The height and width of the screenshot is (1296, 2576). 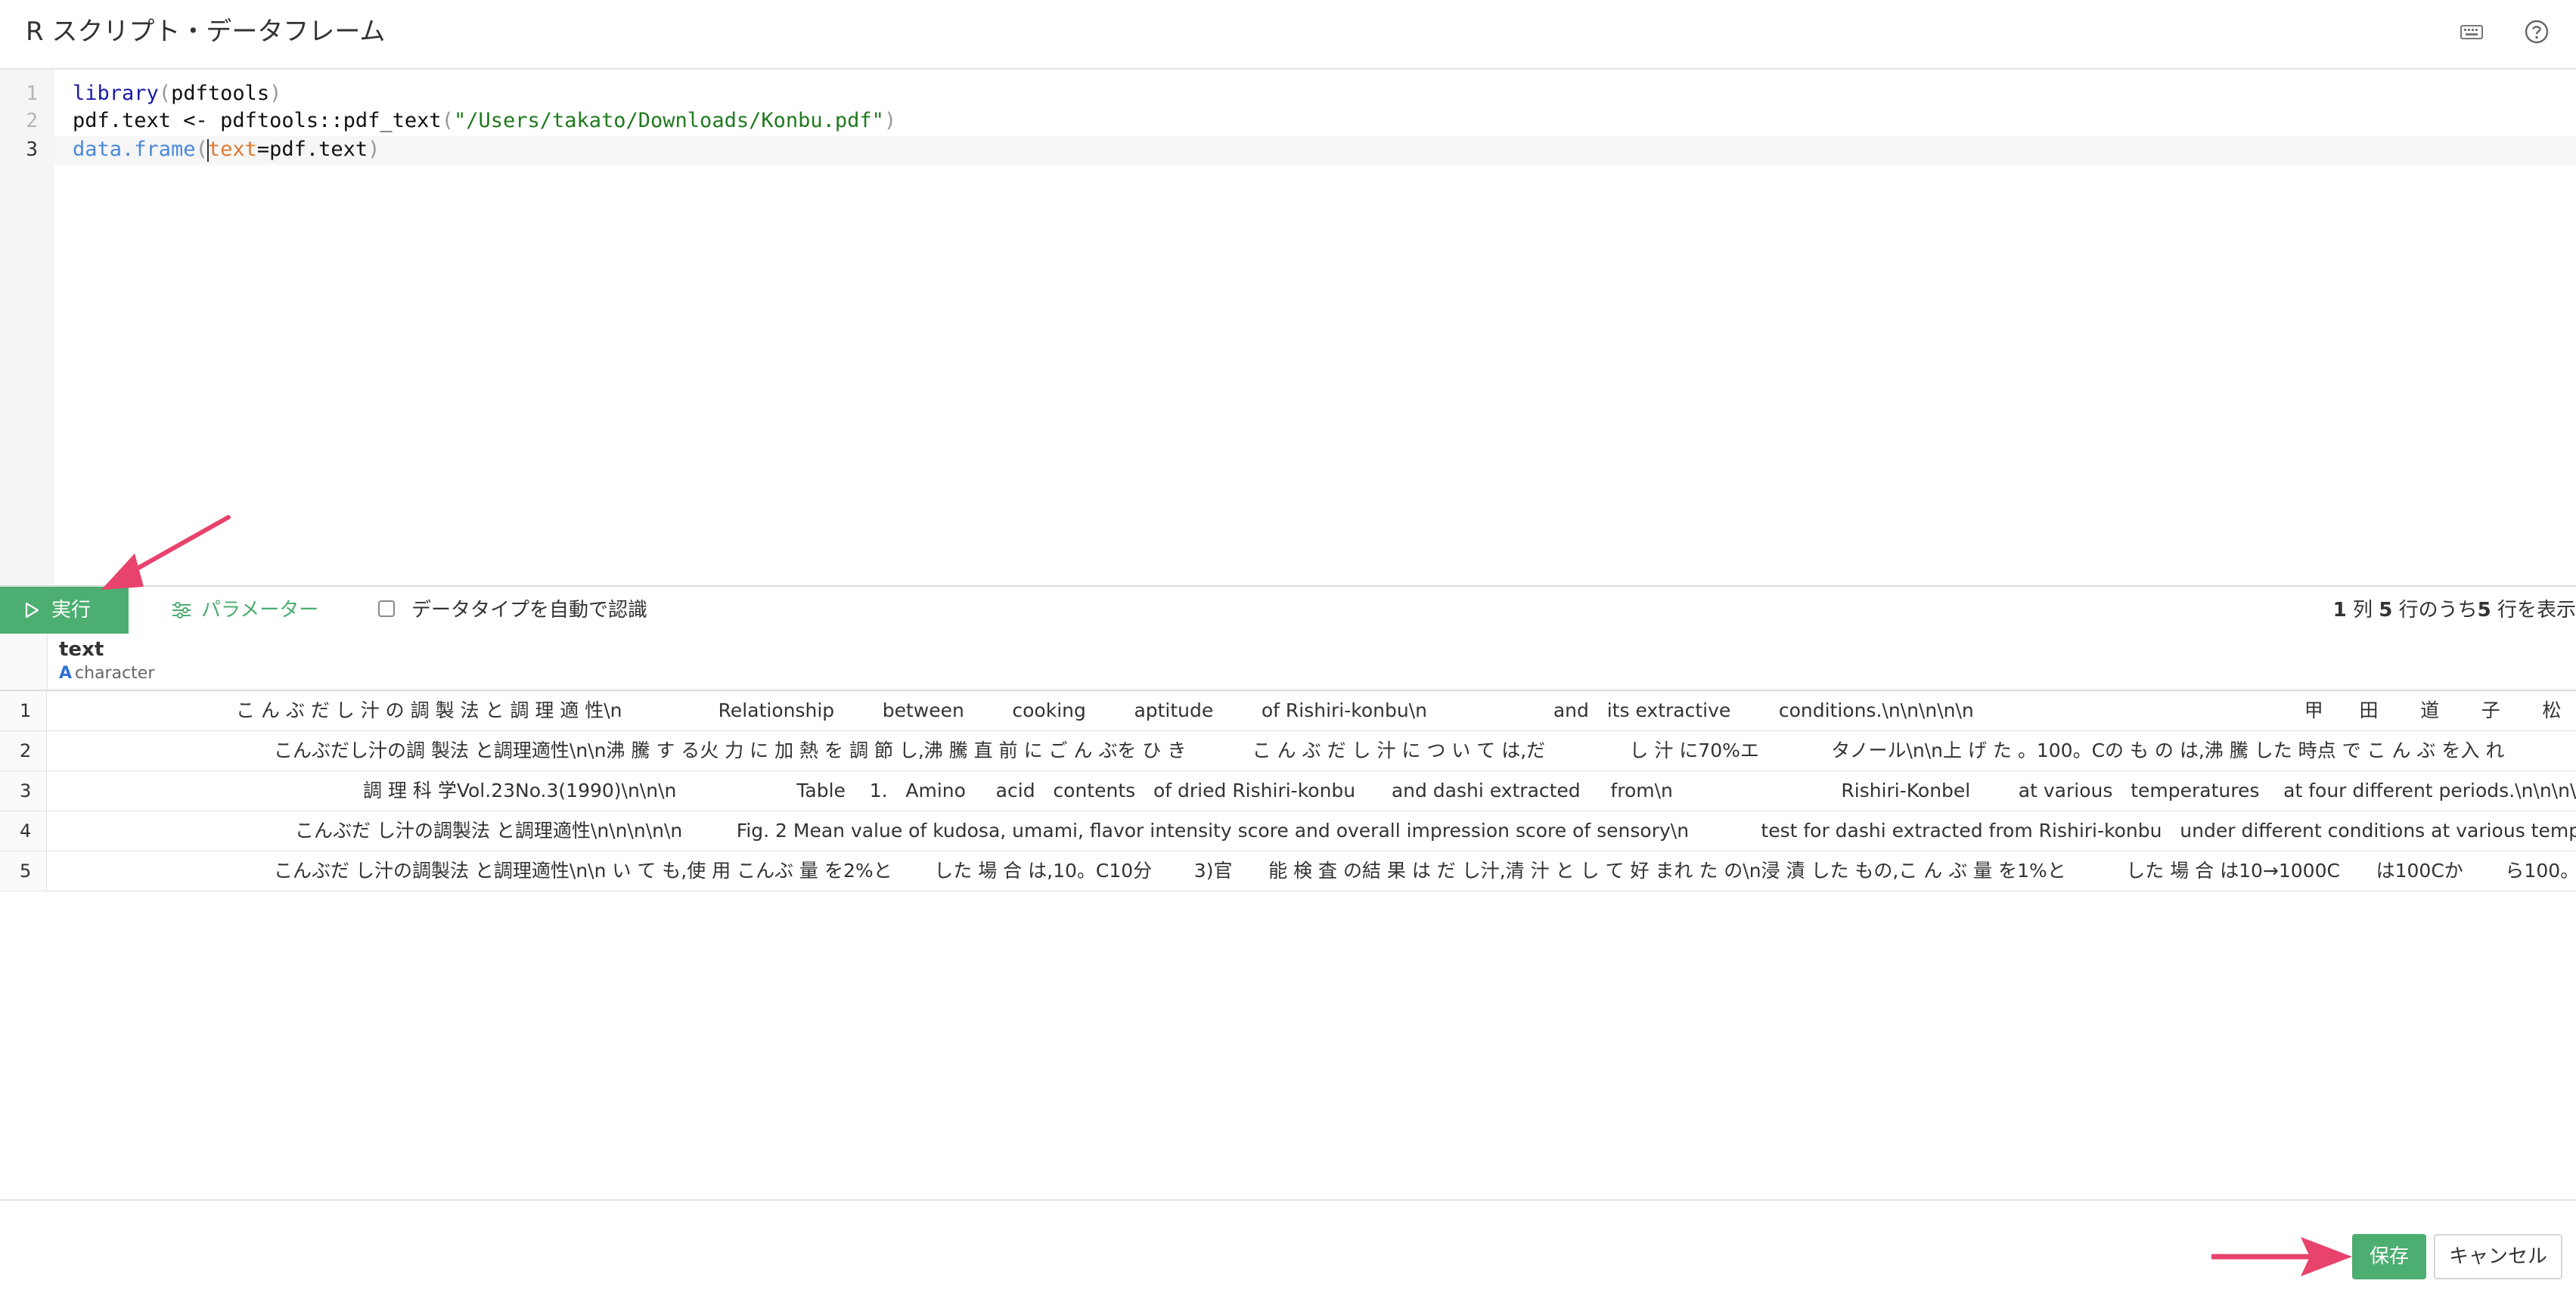 What do you see at coordinates (1288, 1247) in the screenshot?
I see `dialog-footer: 保存 キャンセル` at bounding box center [1288, 1247].